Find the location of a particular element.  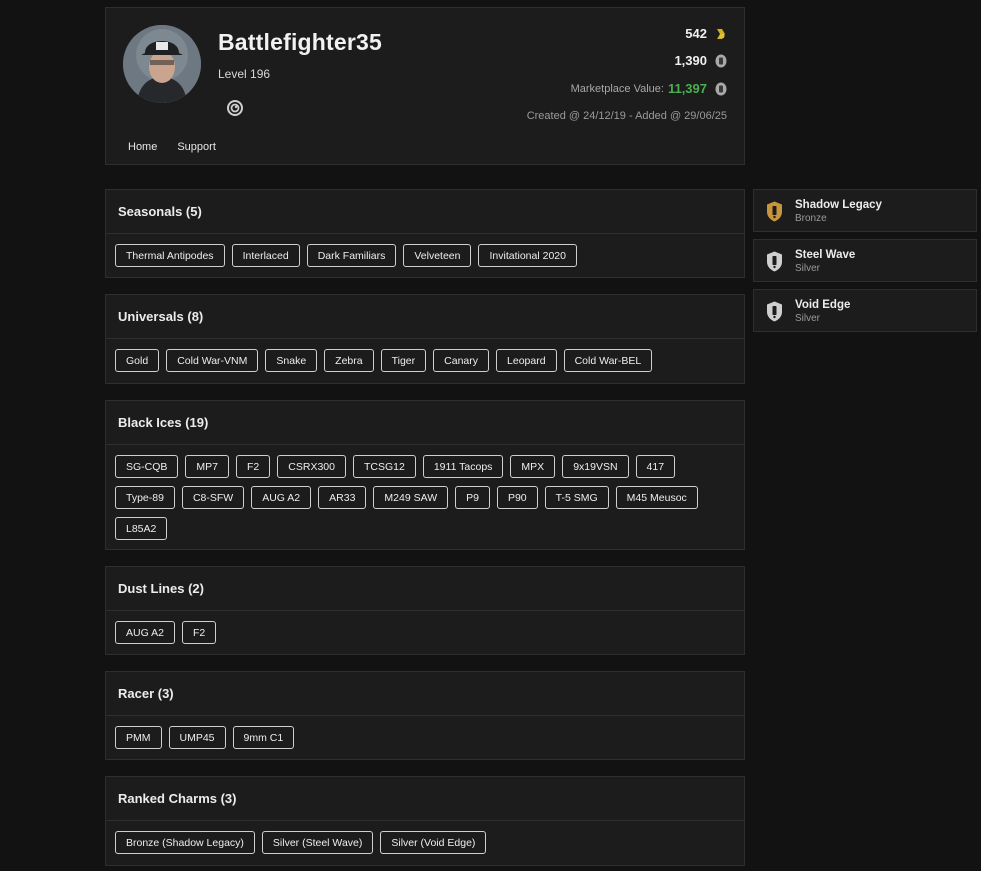

marketplace-stat: Marketplace Value: 11,397 is located at coordinates (649, 88).